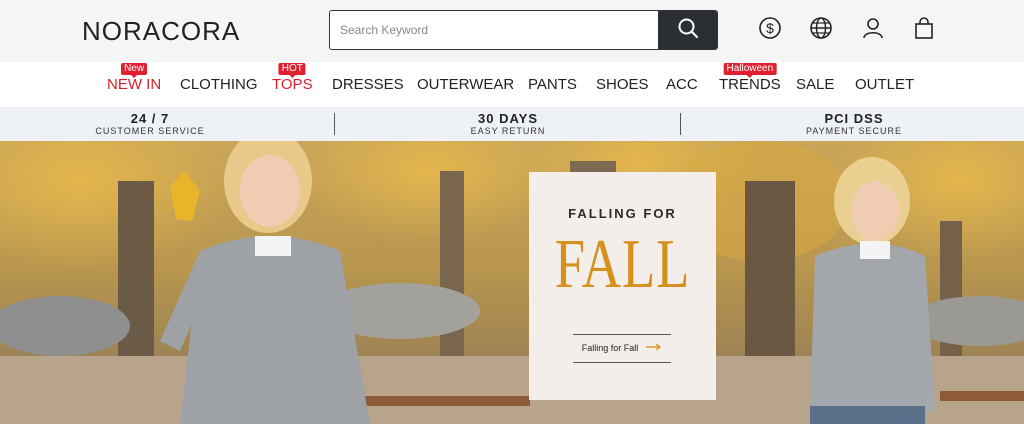  I want to click on nav-item-pants: PANTS, so click(552, 84).